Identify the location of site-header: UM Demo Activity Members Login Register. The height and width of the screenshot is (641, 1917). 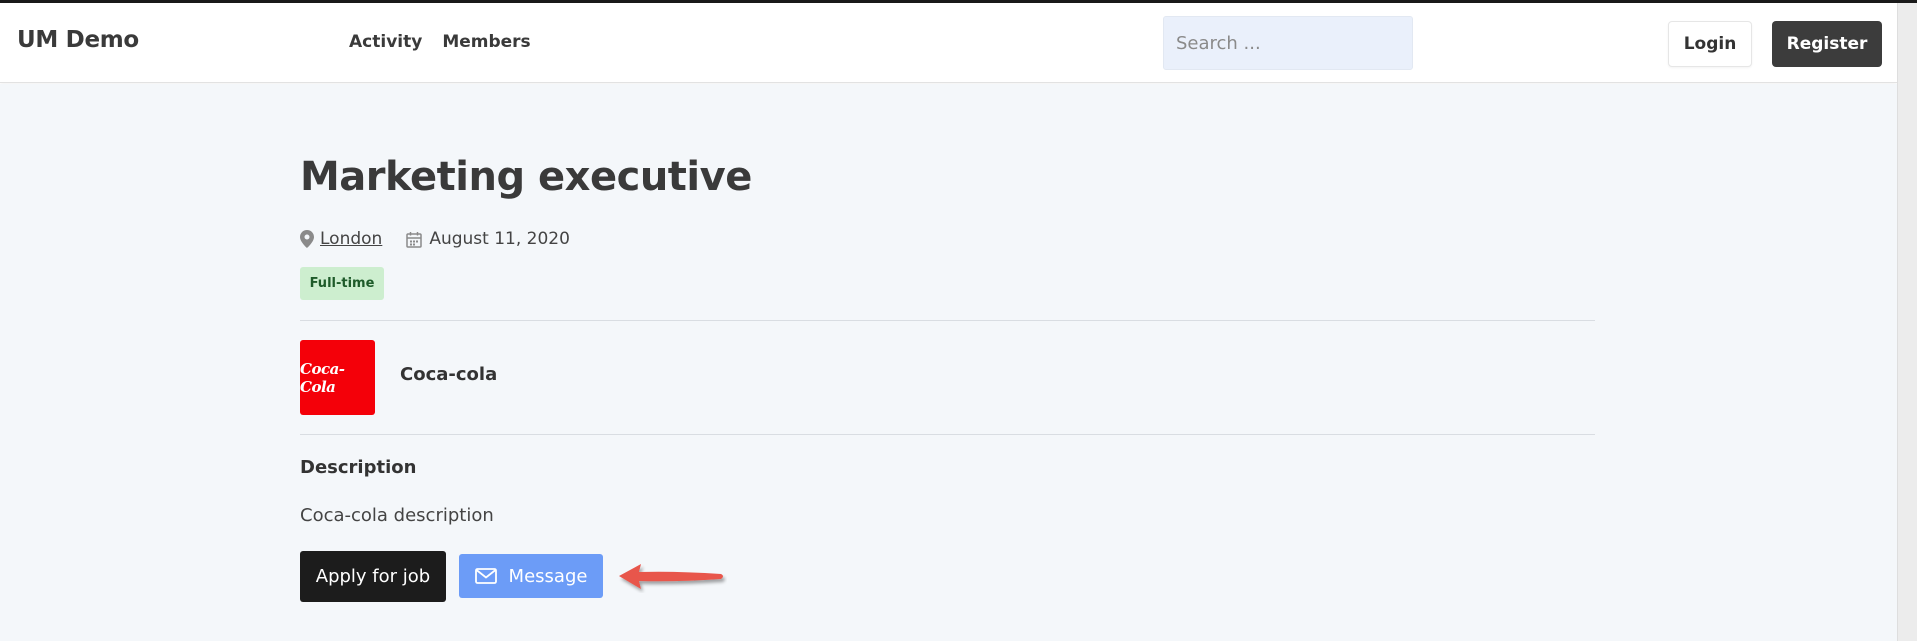
(948, 43).